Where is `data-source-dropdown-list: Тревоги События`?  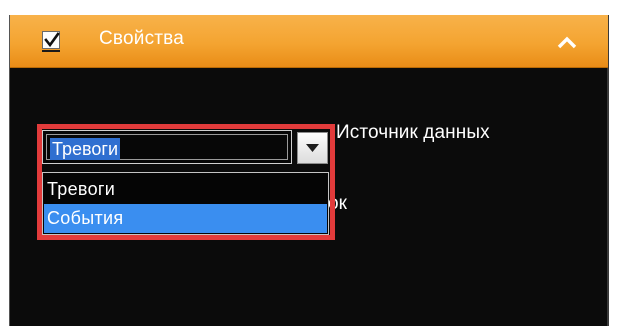
data-source-dropdown-list: Тревоги События is located at coordinates (185, 203).